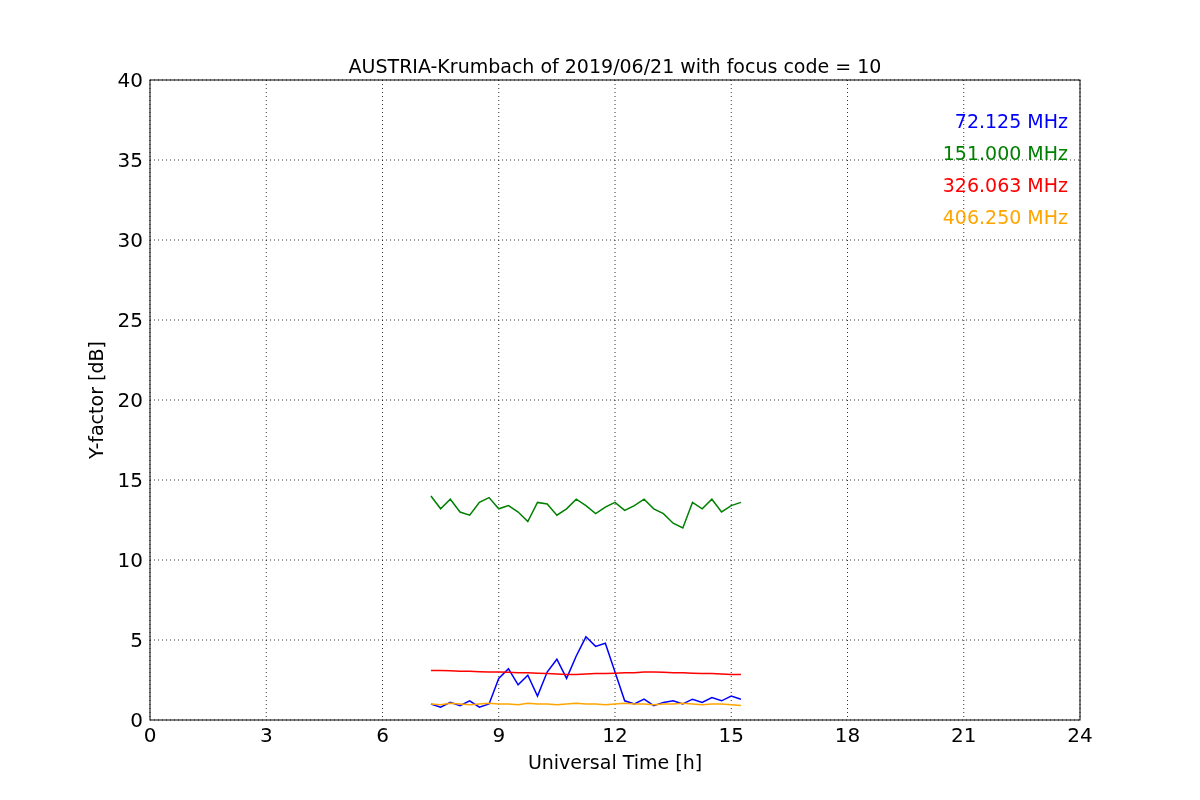 This screenshot has height=800, width=1200. I want to click on x-tick-label: 21, so click(964, 735).